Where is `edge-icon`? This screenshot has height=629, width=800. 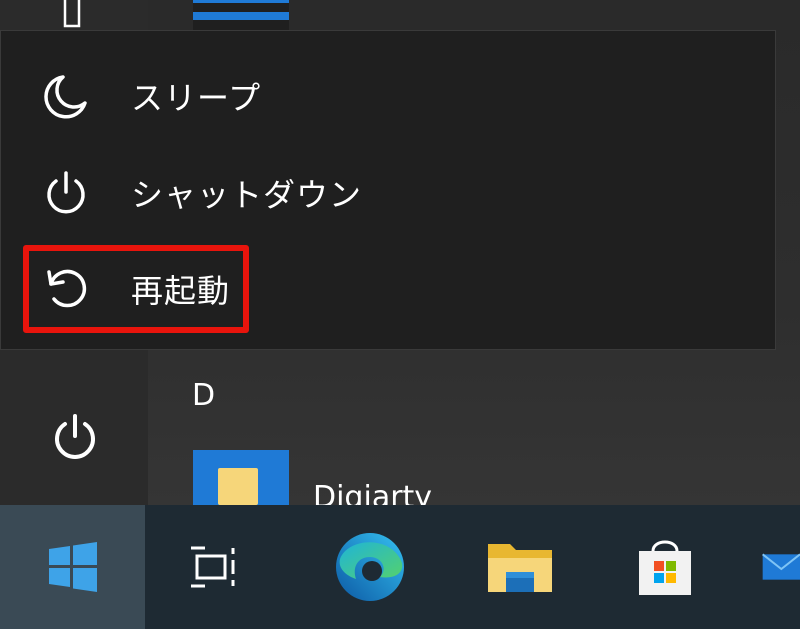
edge-icon is located at coordinates (370, 567).